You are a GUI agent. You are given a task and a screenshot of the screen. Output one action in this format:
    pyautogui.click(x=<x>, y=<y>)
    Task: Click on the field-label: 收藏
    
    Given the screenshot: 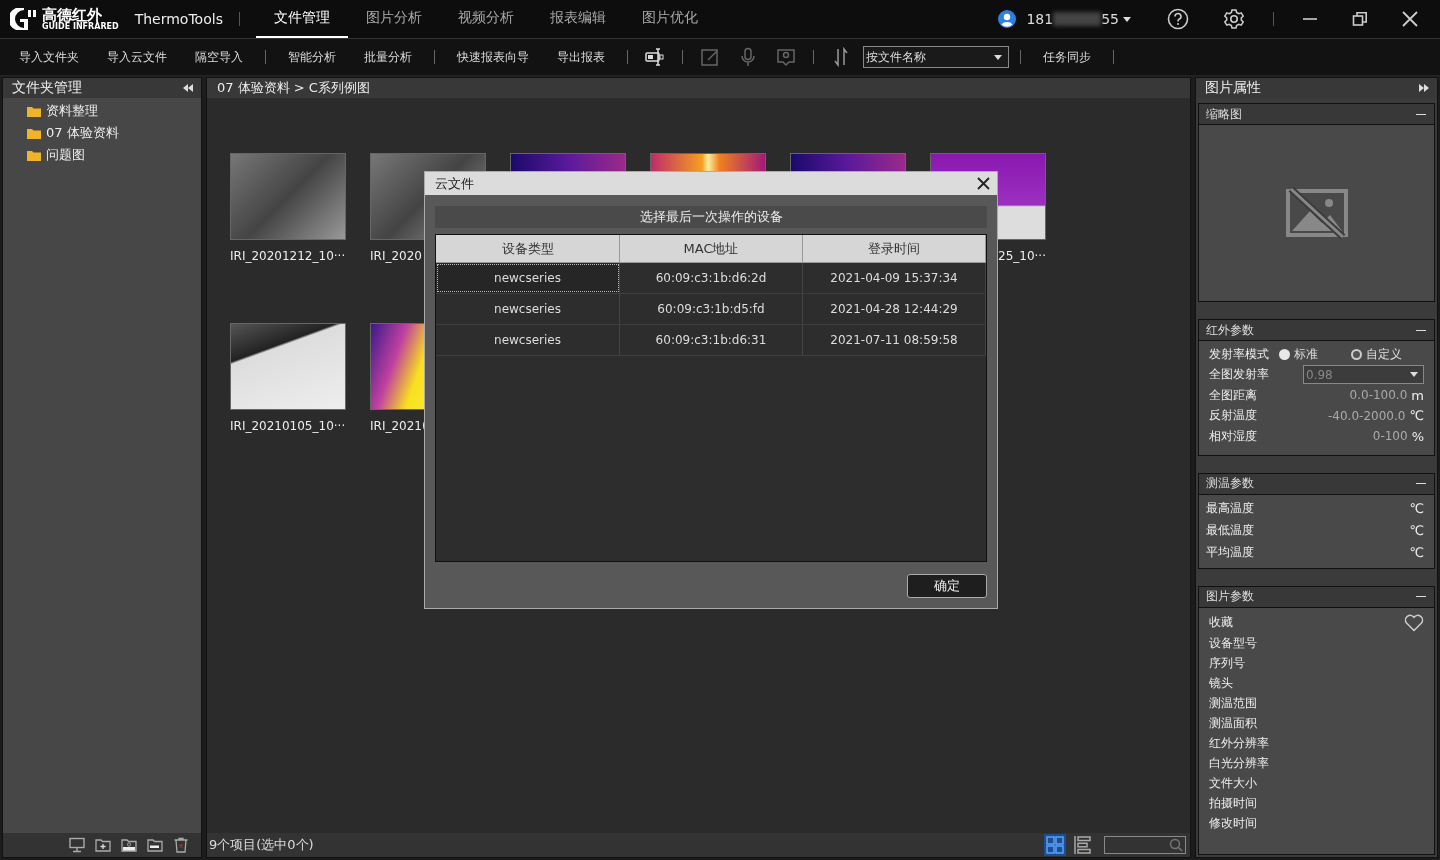 What is the action you would take?
    pyautogui.click(x=1221, y=622)
    